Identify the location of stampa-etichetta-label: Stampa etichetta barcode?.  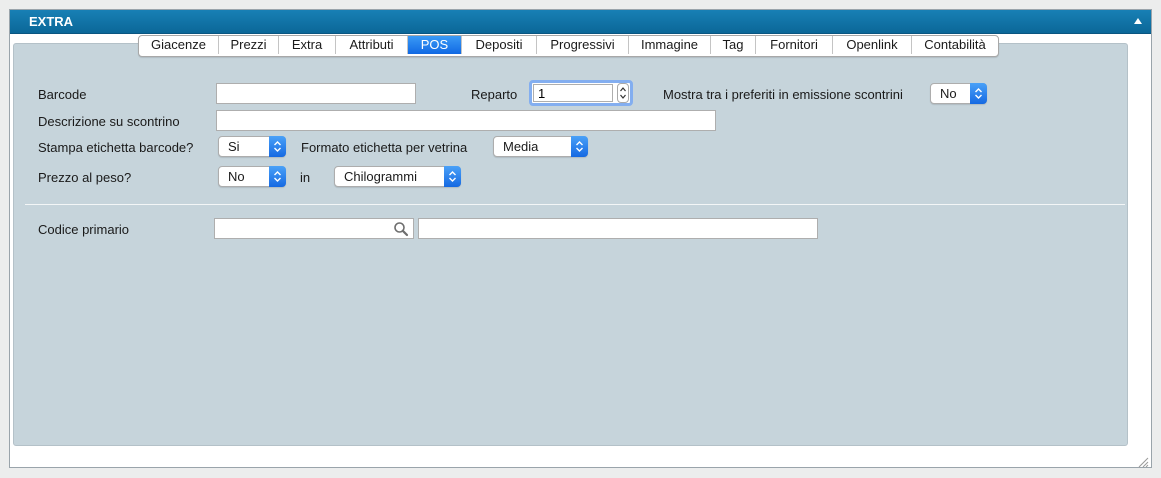
(116, 147).